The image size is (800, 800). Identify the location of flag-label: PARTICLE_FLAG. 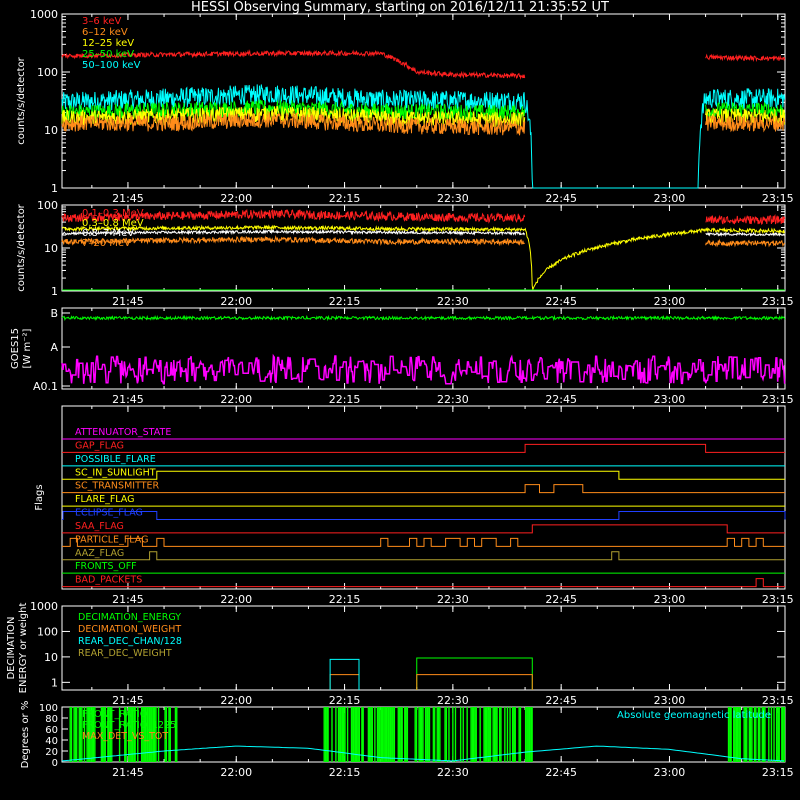
(111, 539).